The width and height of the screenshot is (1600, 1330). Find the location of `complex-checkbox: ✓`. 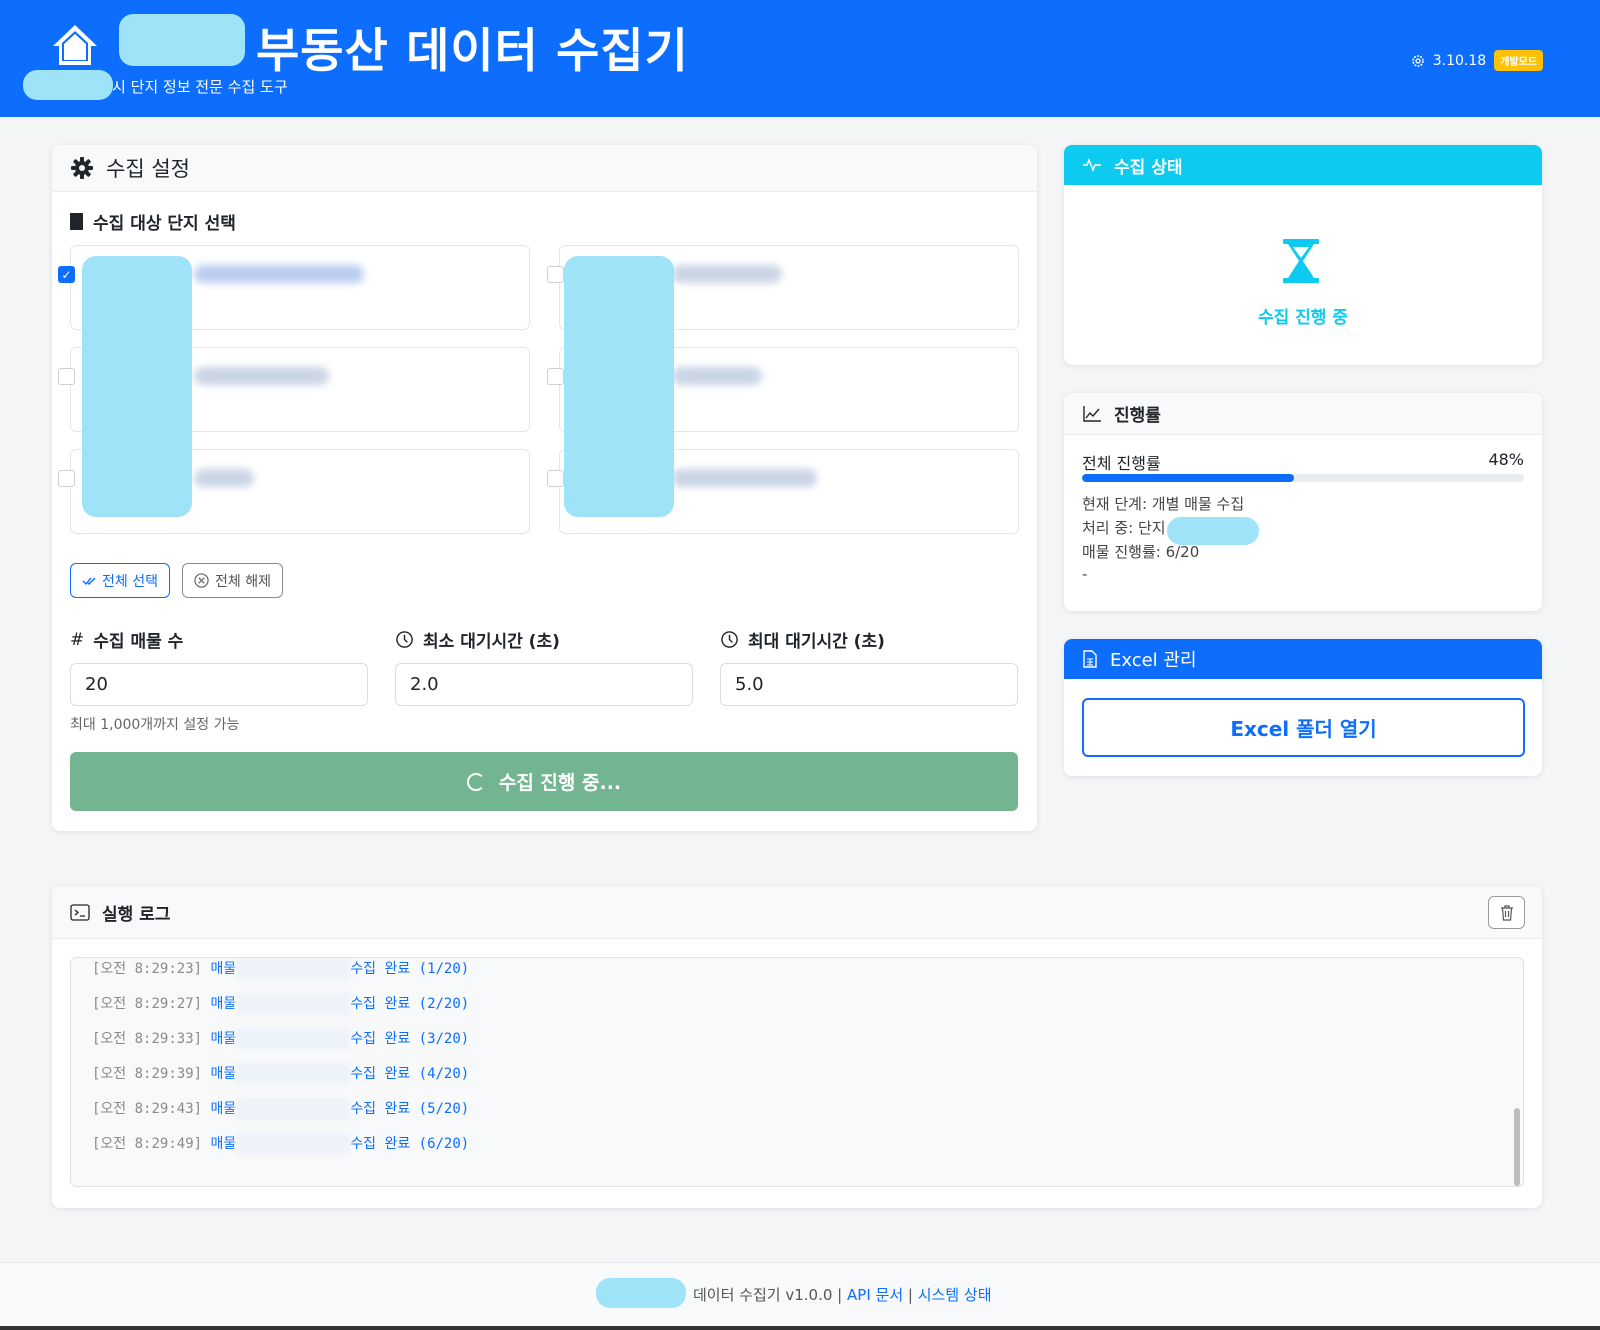

complex-checkbox: ✓ is located at coordinates (66, 274).